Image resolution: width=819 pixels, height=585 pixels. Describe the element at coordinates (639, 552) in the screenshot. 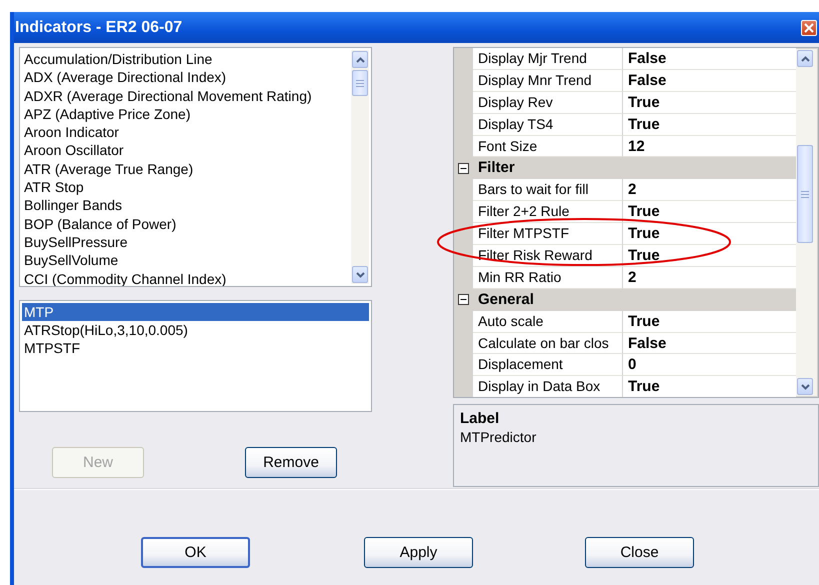

I see `close-button: Close` at that location.